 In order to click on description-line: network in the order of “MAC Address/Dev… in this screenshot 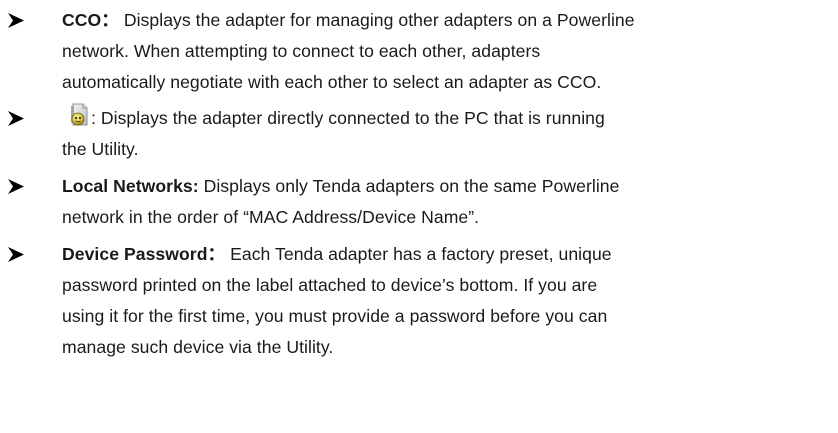, I will do `click(271, 217)`.